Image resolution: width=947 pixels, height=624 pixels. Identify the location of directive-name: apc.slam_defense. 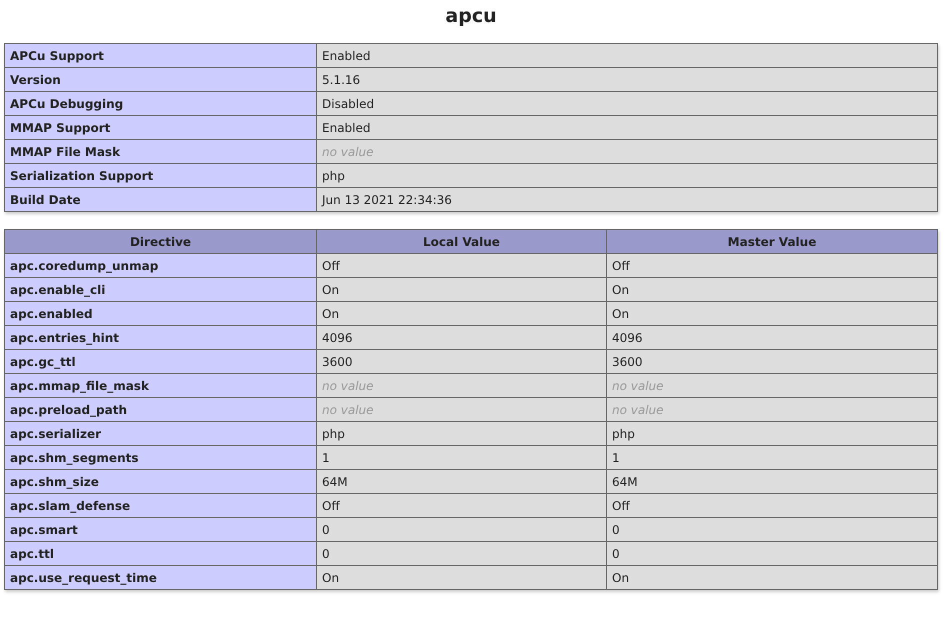
(160, 506).